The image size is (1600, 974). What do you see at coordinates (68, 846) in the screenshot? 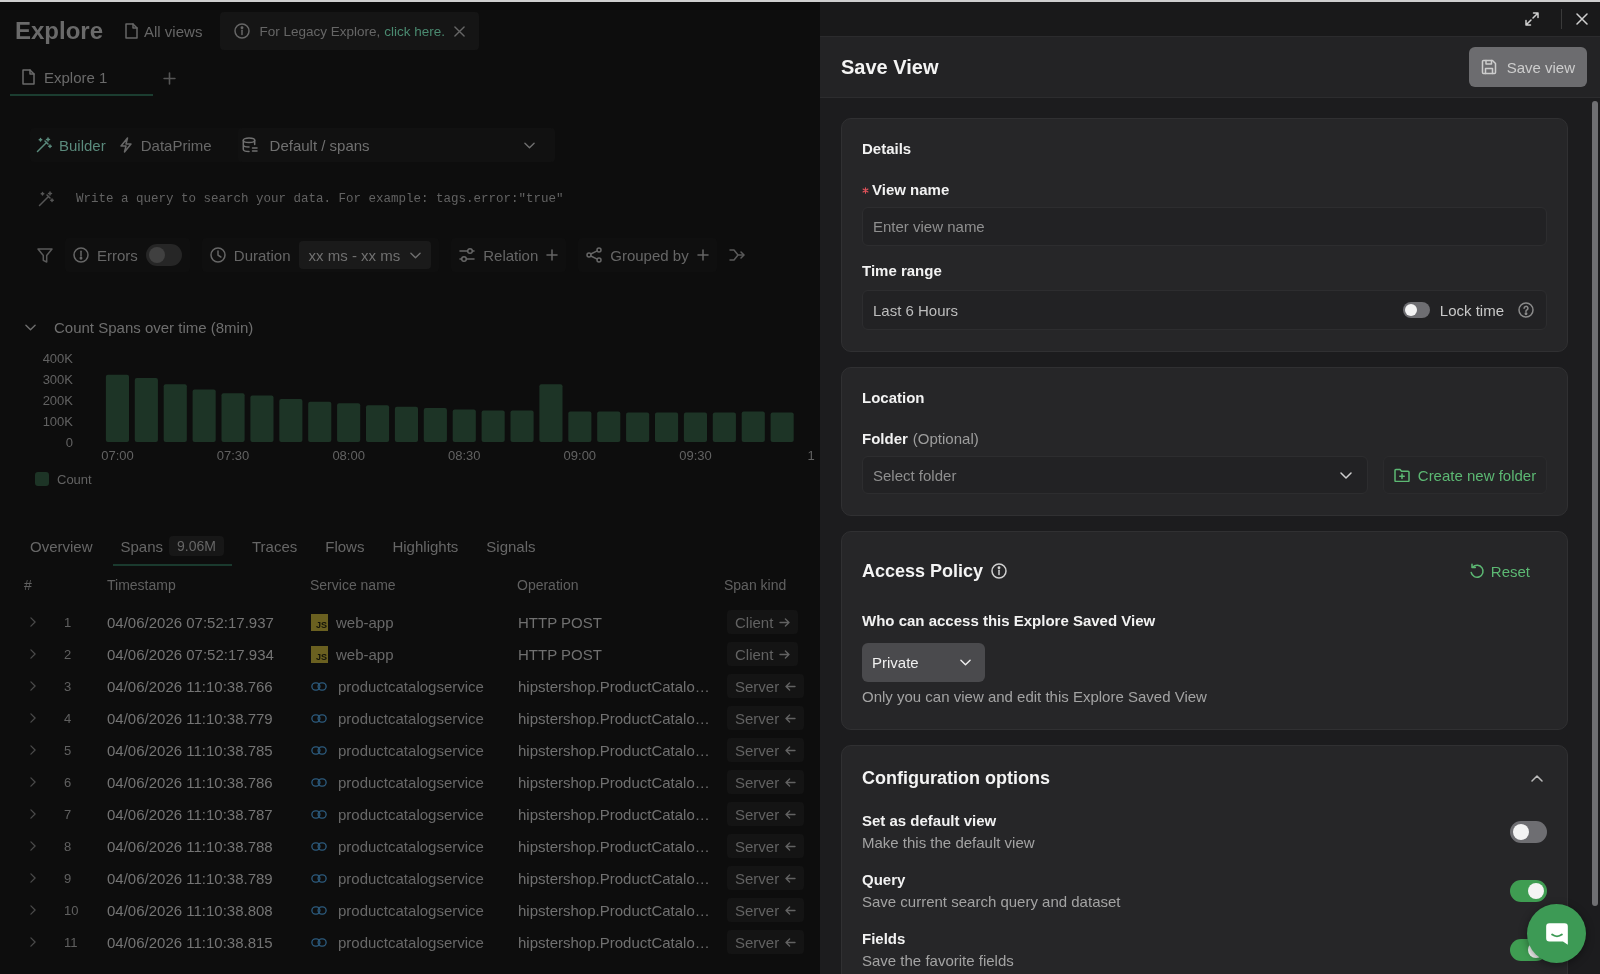
I see `row-number: 8` at bounding box center [68, 846].